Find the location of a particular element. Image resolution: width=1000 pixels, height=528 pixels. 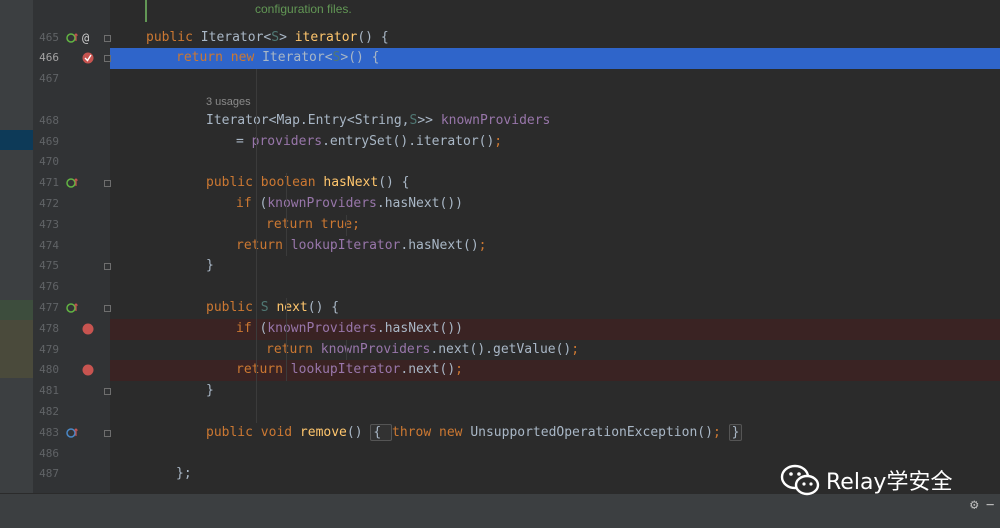

code-token: > is located at coordinates (287, 37).